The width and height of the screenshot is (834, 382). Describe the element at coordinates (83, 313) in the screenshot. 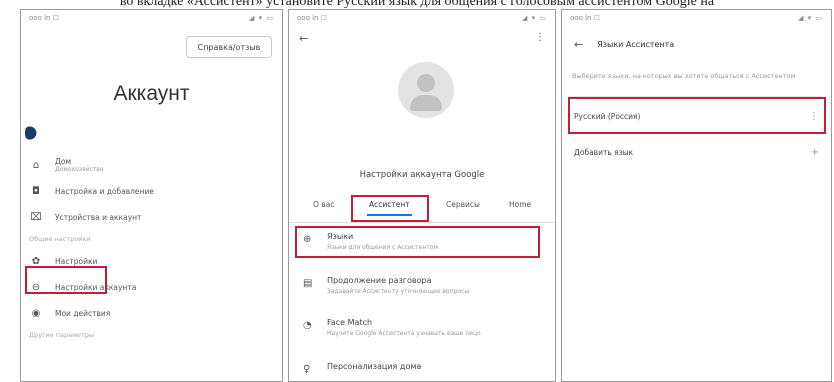

I see `activity-label: Мои действия` at that location.